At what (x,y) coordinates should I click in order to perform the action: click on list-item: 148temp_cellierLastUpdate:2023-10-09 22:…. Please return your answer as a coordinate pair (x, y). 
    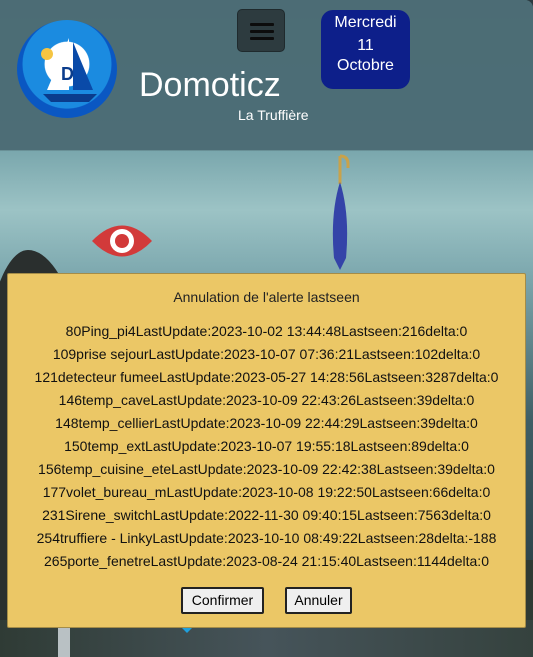
    Looking at the image, I should click on (266, 423).